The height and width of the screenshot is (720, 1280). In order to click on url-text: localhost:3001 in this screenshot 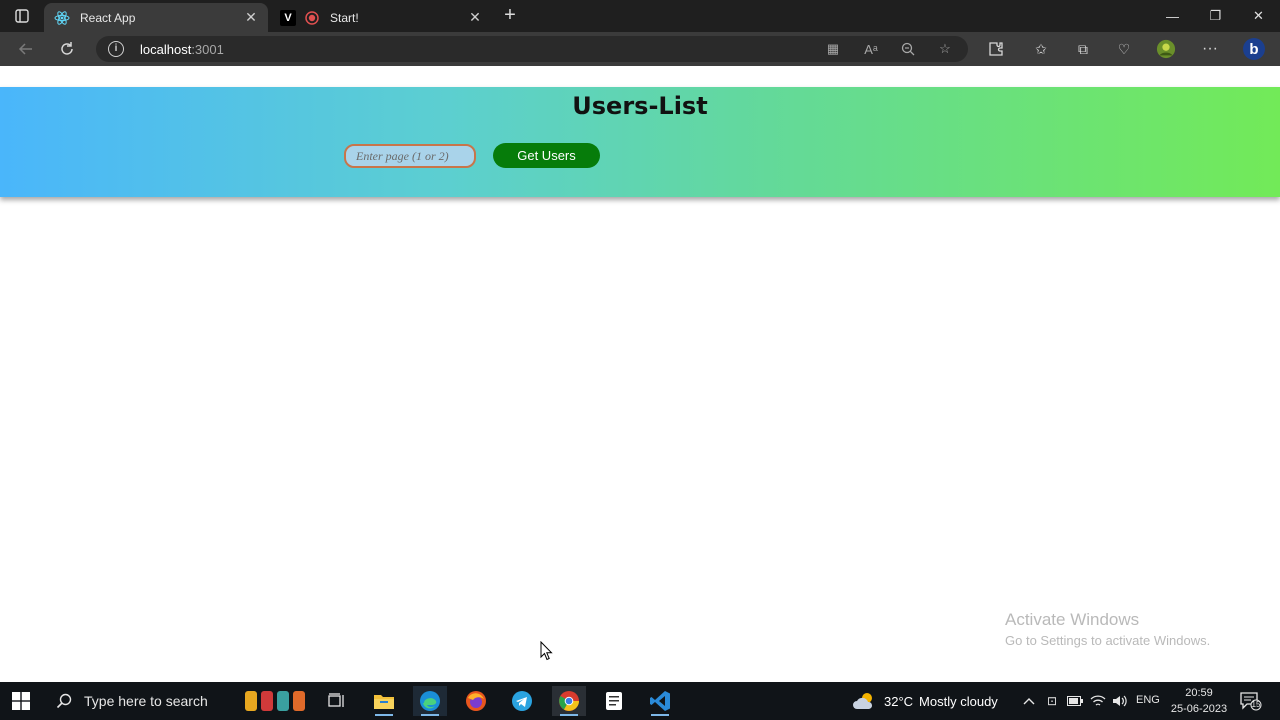, I will do `click(182, 49)`.